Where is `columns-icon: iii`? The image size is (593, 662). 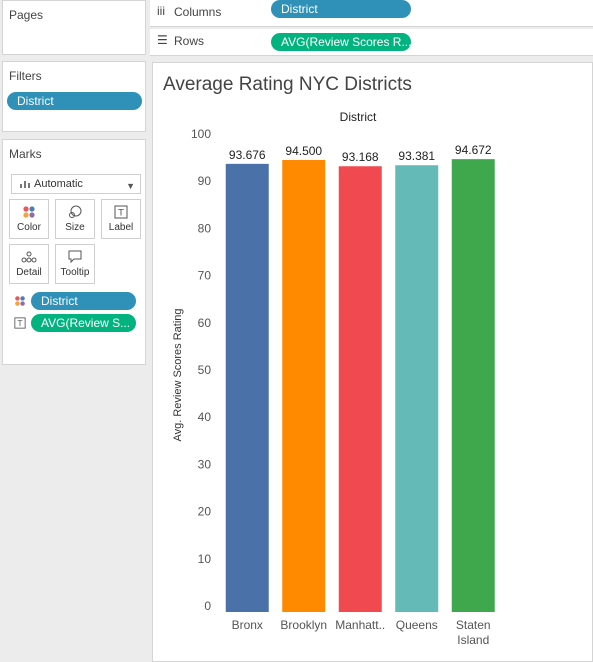 columns-icon: iii is located at coordinates (161, 11).